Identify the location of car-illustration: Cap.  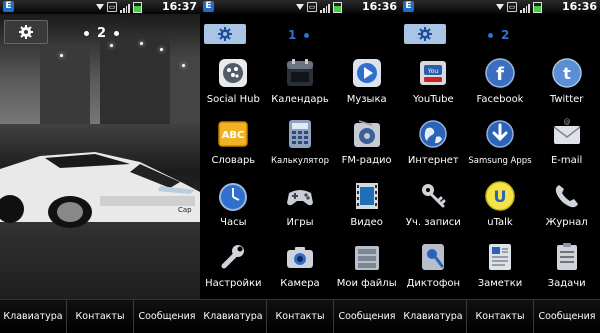
(100, 190).